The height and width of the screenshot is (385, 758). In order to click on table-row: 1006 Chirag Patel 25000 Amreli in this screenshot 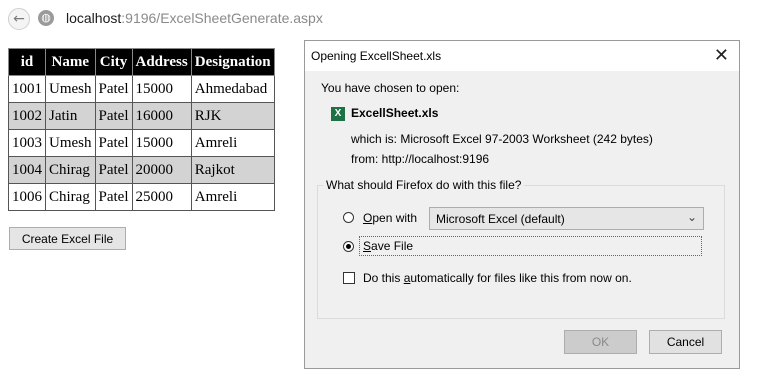, I will do `click(141, 197)`.